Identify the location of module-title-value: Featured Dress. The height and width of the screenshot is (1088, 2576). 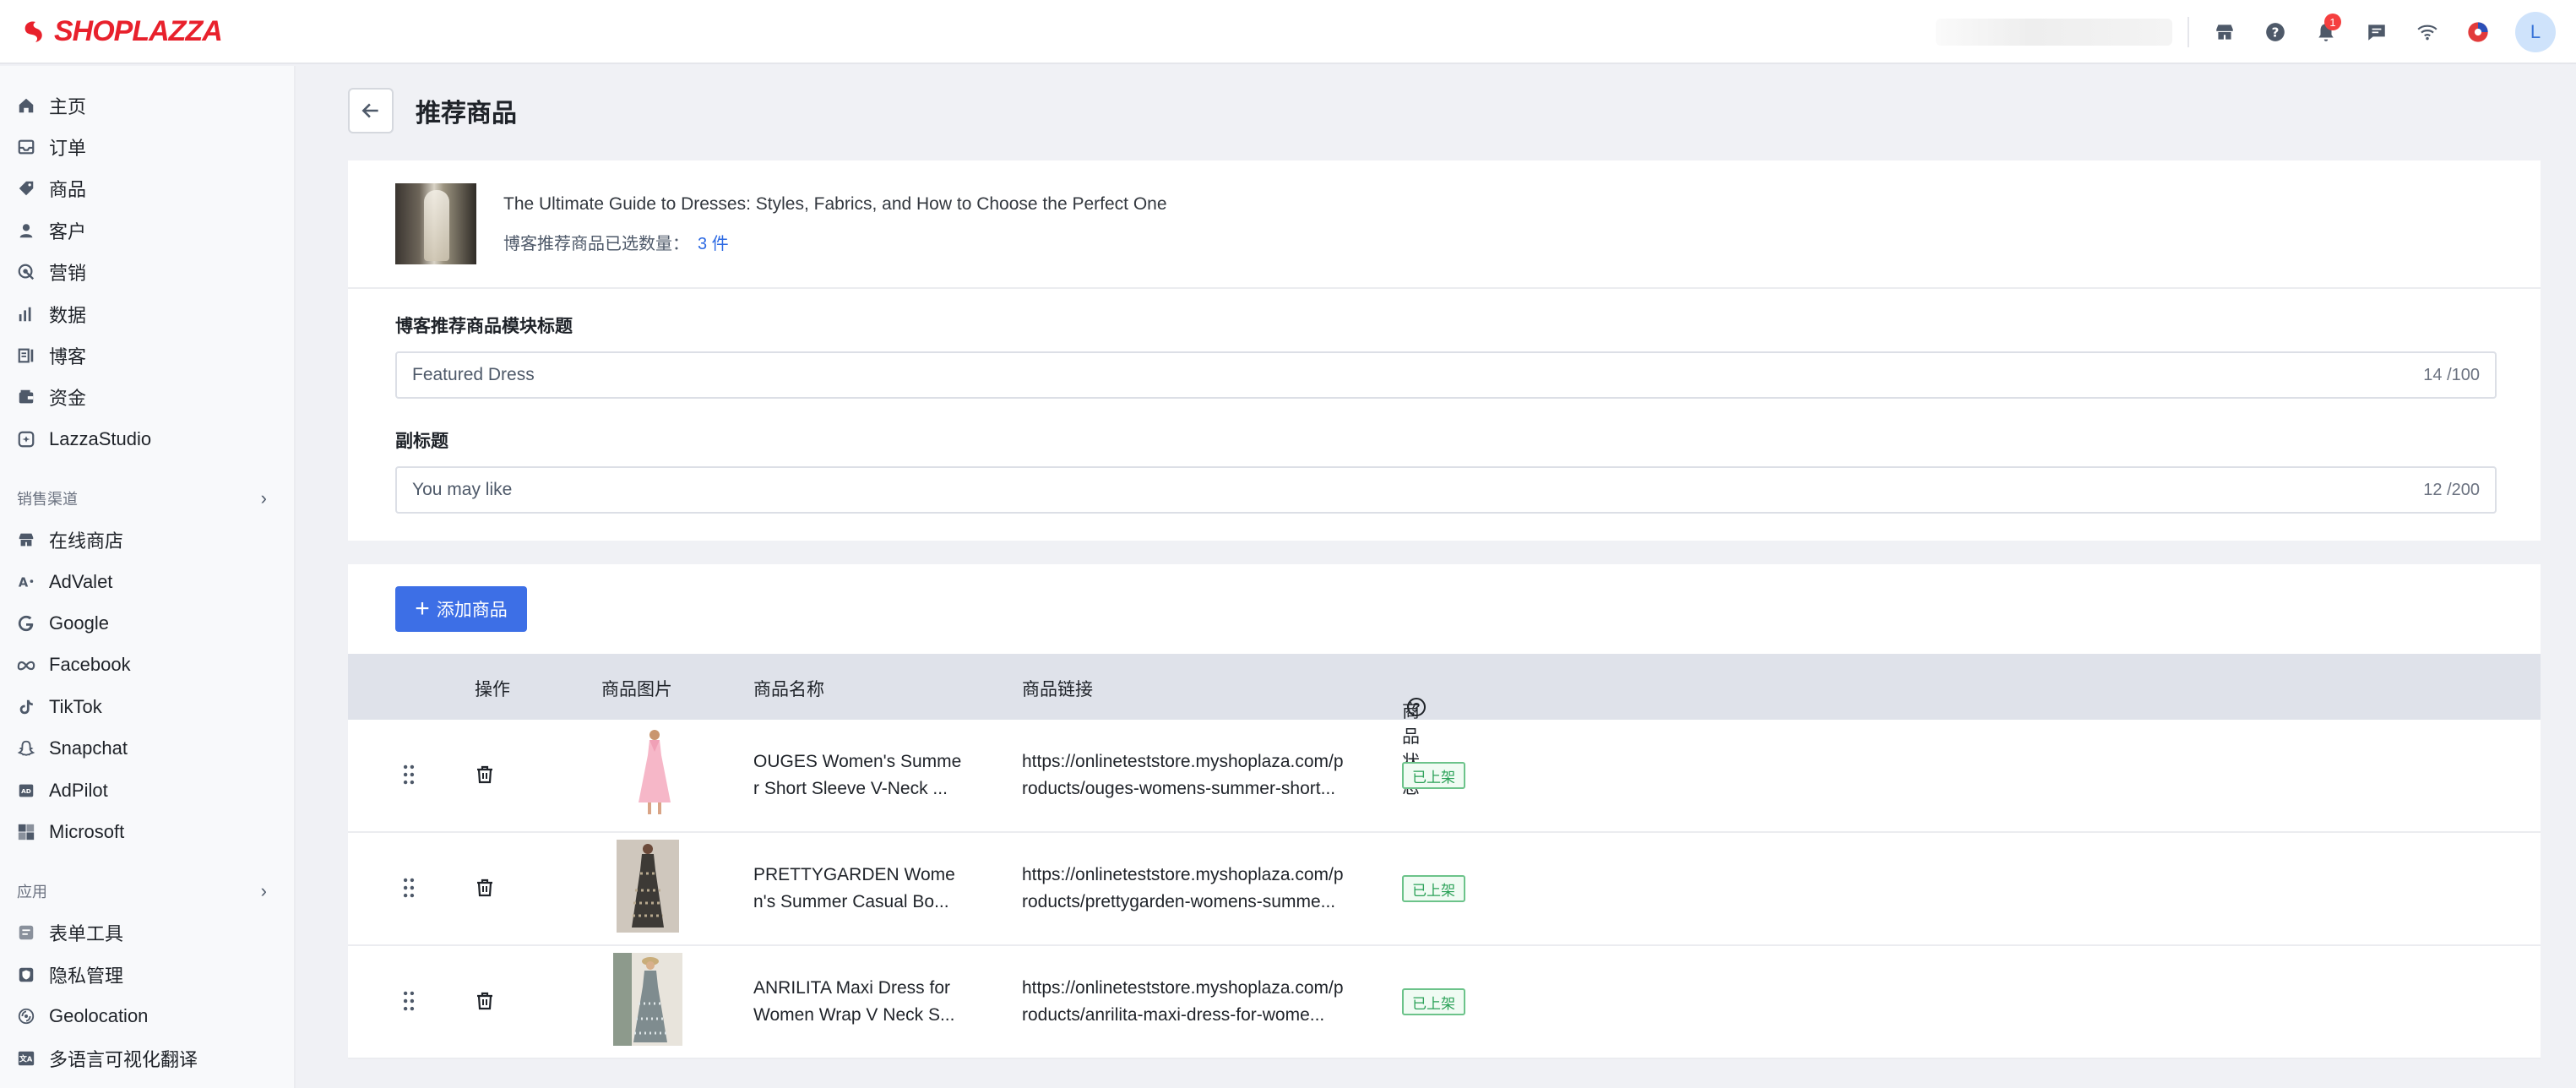
(473, 375).